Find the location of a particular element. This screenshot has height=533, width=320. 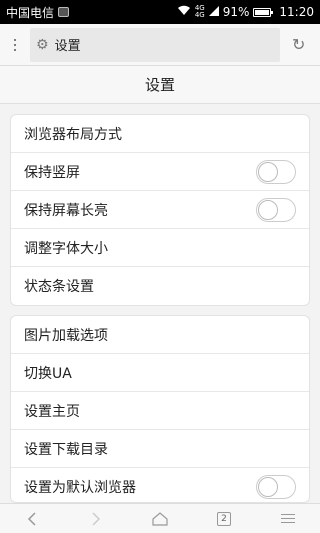

setting-default-browser: 设置为默认浏览器 is located at coordinates (160, 485).